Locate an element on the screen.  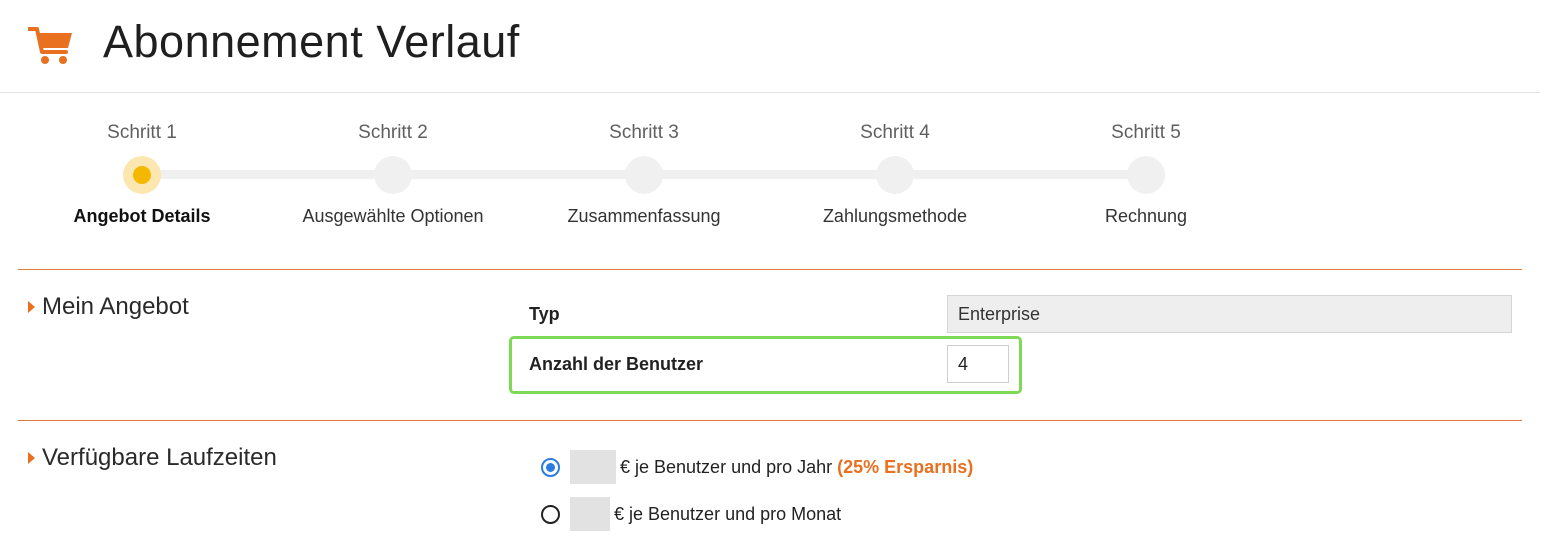
page-title: Abonnement Verlauf is located at coordinates (311, 41).